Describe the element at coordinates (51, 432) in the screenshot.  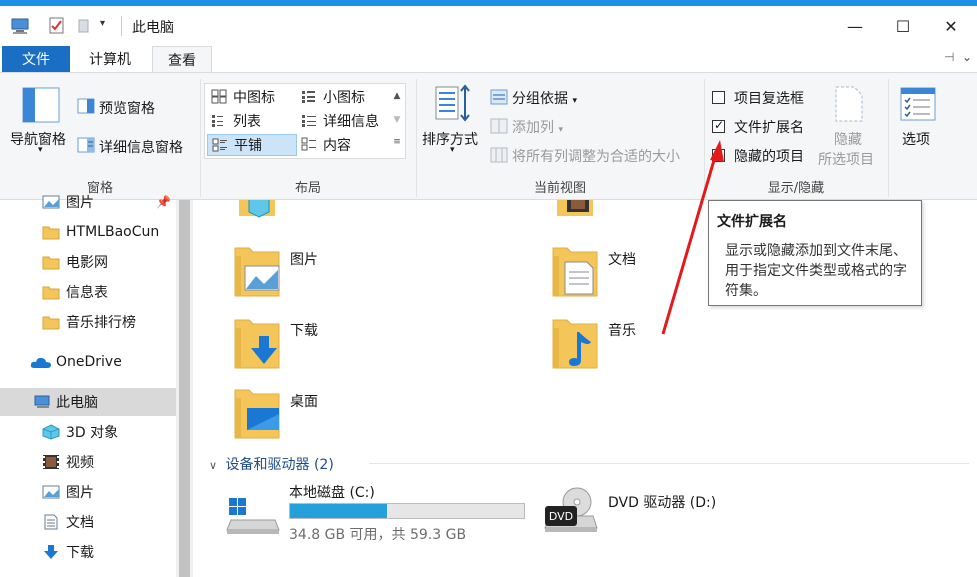
I see `3d-objects-icon` at that location.